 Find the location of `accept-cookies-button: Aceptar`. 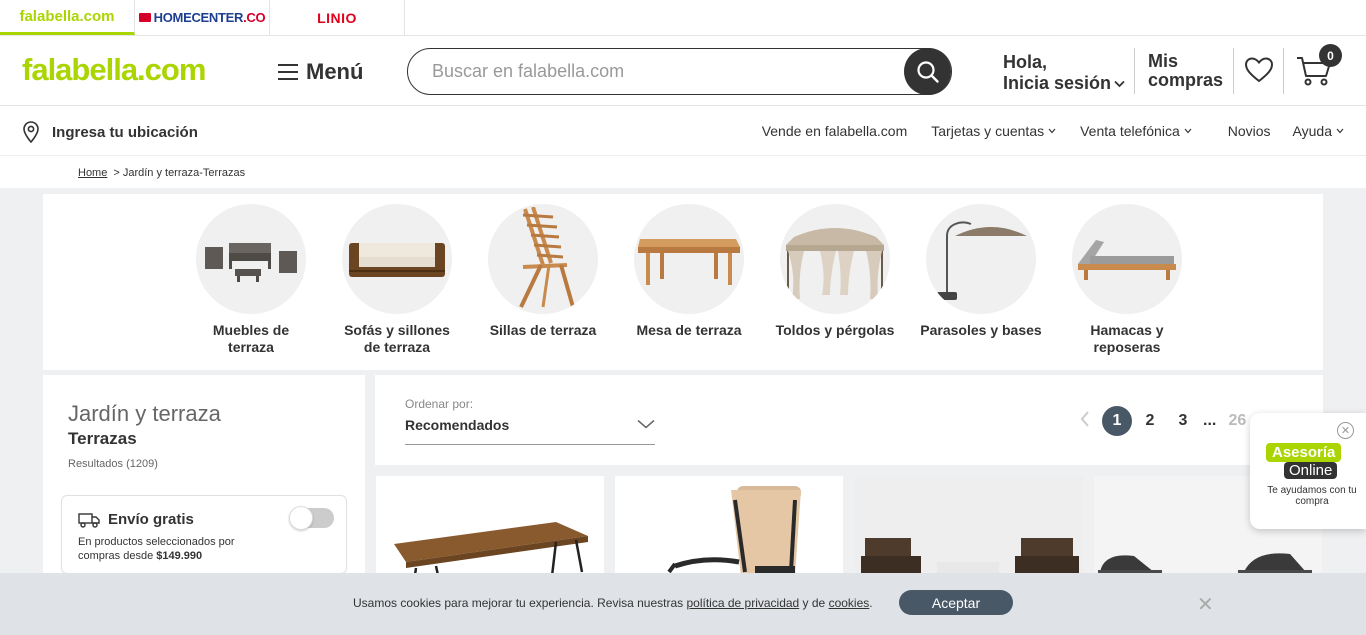

accept-cookies-button: Aceptar is located at coordinates (956, 602).